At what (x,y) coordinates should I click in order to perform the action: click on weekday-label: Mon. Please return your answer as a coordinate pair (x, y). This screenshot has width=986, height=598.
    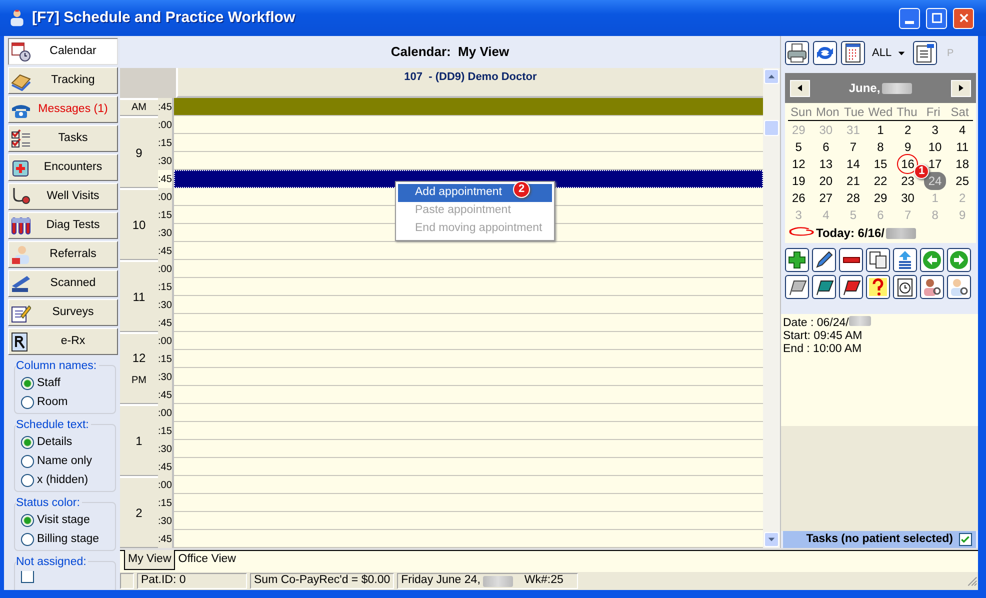
    Looking at the image, I should click on (827, 112).